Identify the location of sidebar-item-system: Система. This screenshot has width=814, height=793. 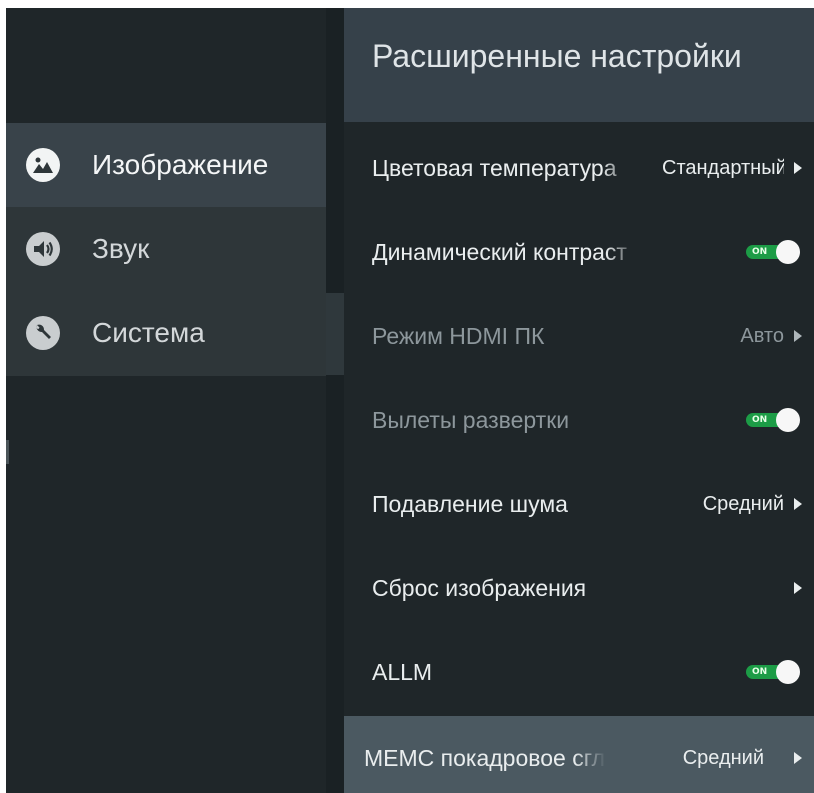
(171, 333).